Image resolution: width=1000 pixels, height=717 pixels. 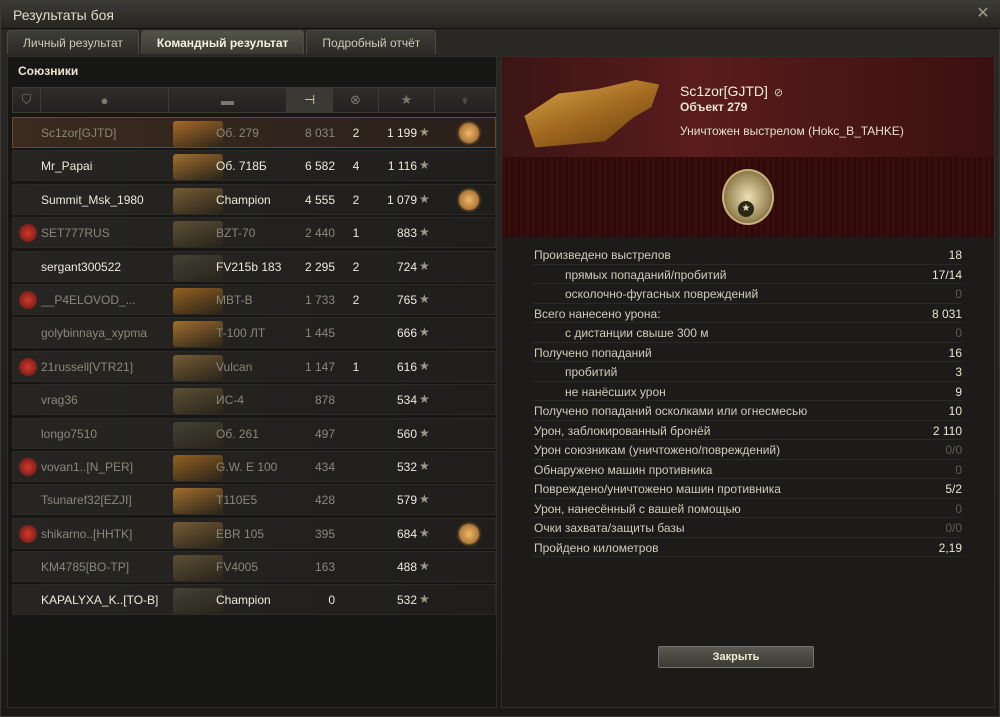 What do you see at coordinates (406, 600) in the screenshot?
I see `xp-value: 532` at bounding box center [406, 600].